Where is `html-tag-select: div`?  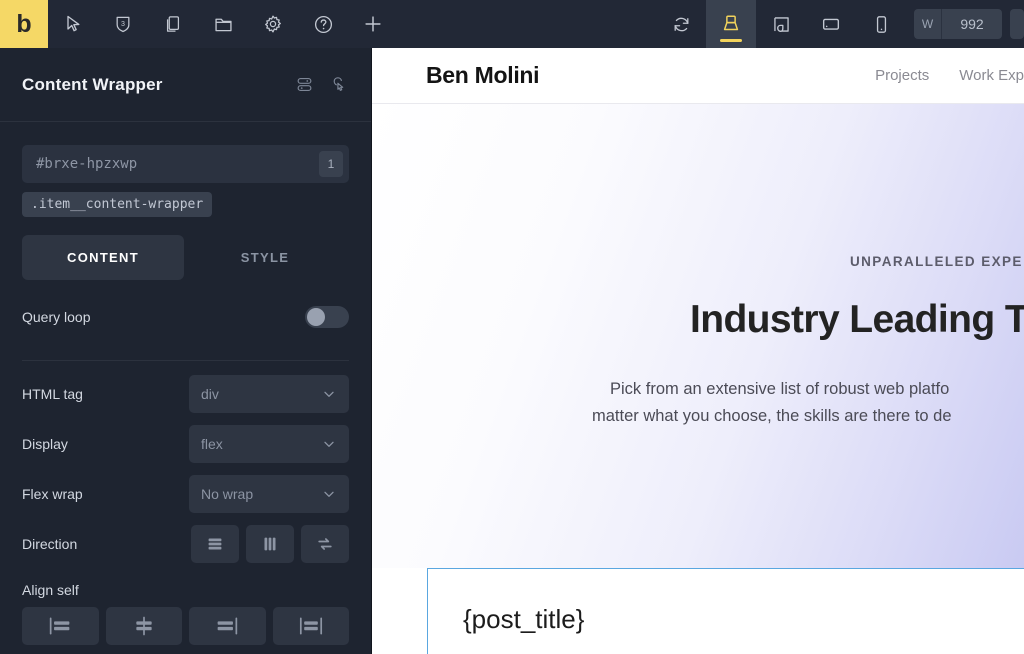 html-tag-select: div is located at coordinates (269, 394).